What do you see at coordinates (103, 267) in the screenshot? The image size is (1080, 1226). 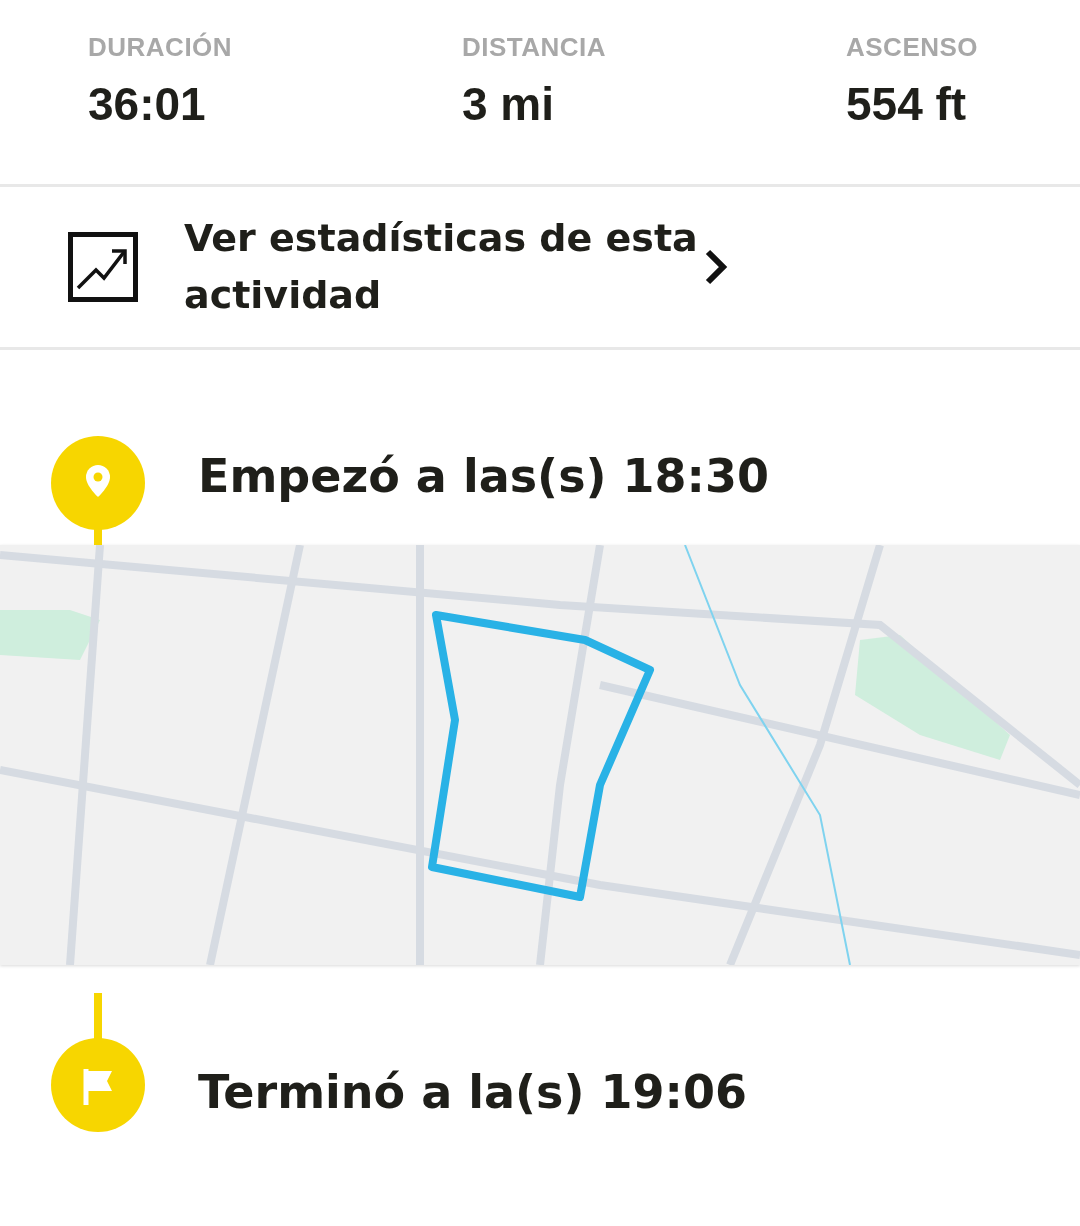 I see `trend-chart-icon` at bounding box center [103, 267].